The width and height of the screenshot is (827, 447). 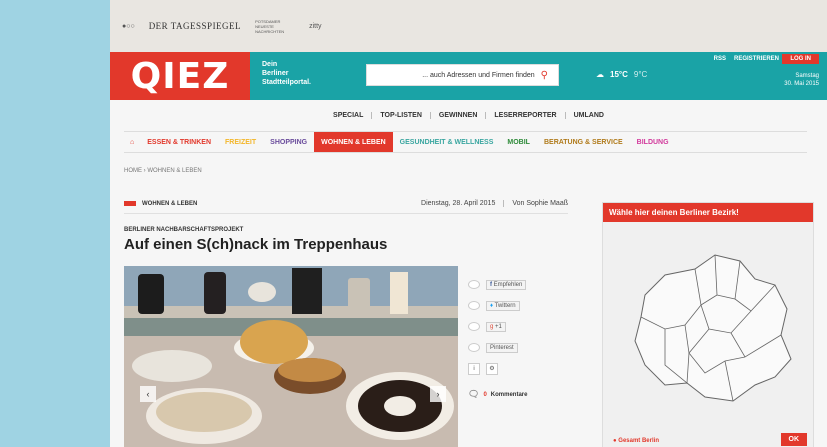 I want to click on tagesspiegel-link: DER TAGESSPIEGEL, so click(x=195, y=26).